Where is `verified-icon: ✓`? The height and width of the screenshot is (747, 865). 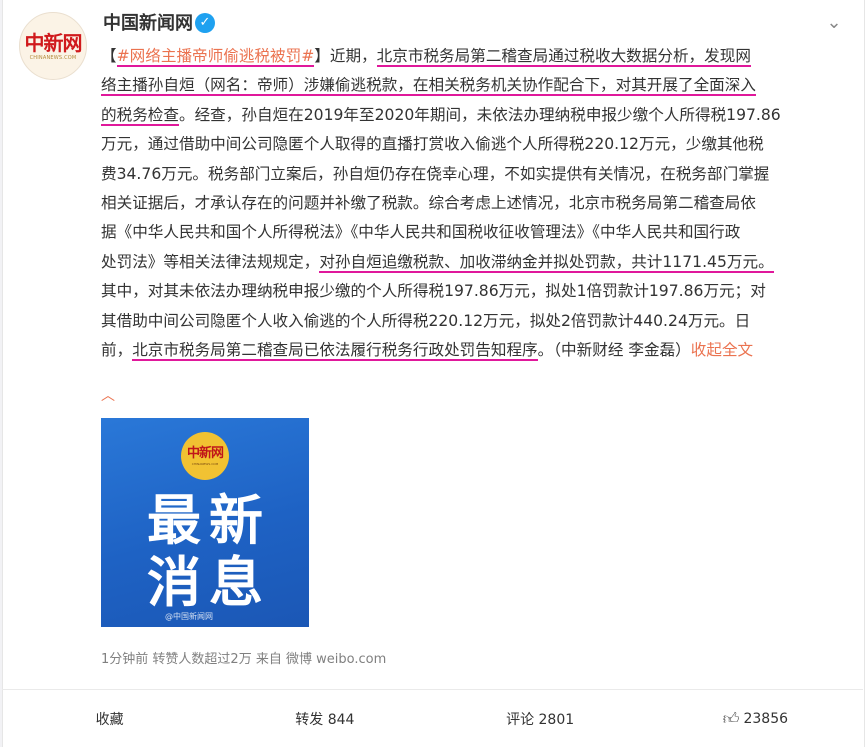
verified-icon: ✓ is located at coordinates (205, 23).